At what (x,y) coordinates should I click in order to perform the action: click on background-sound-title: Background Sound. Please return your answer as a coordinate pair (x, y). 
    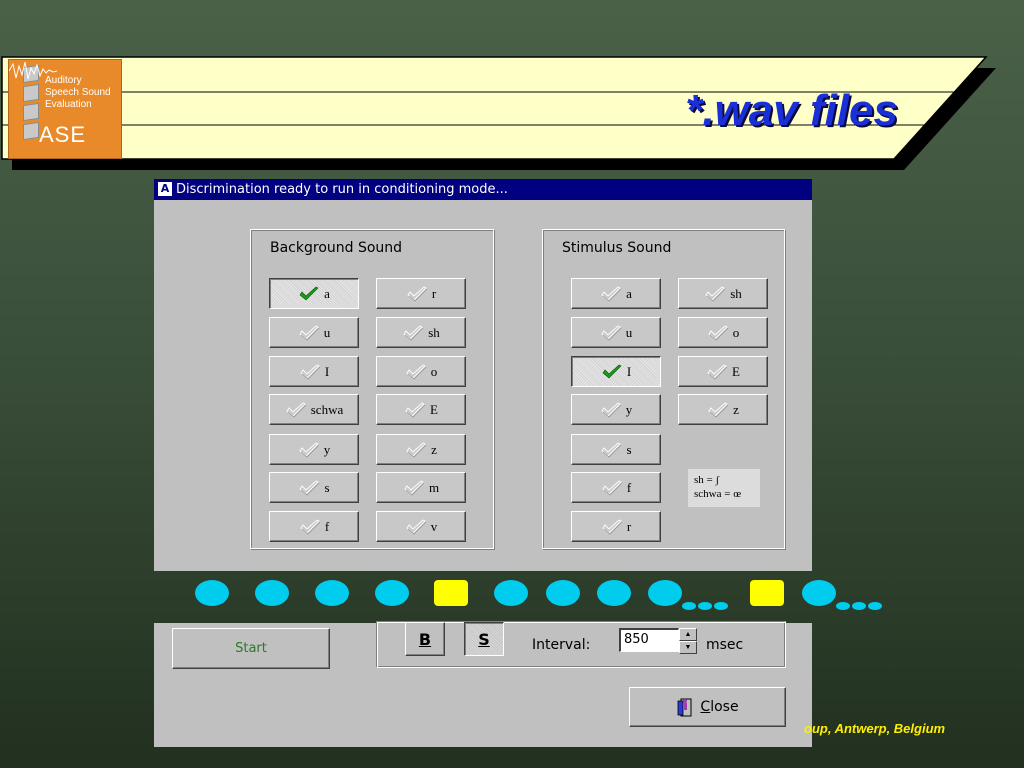
    Looking at the image, I should click on (336, 248).